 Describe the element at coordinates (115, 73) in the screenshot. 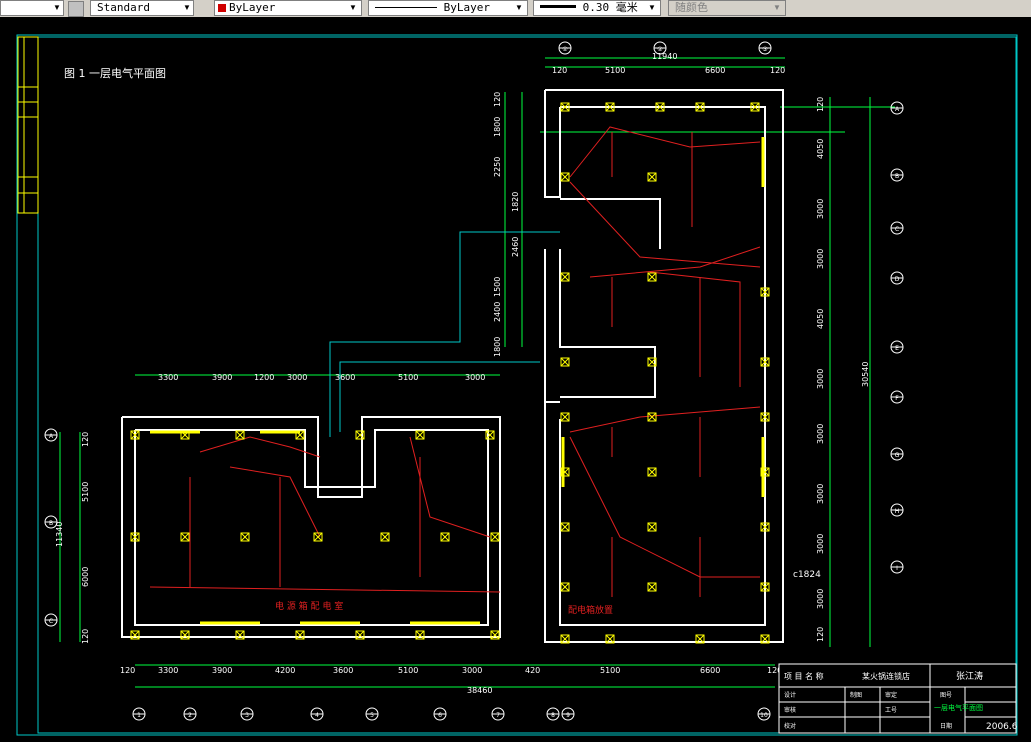

I see `drawing-title: 图 1 一层电气平面图` at that location.